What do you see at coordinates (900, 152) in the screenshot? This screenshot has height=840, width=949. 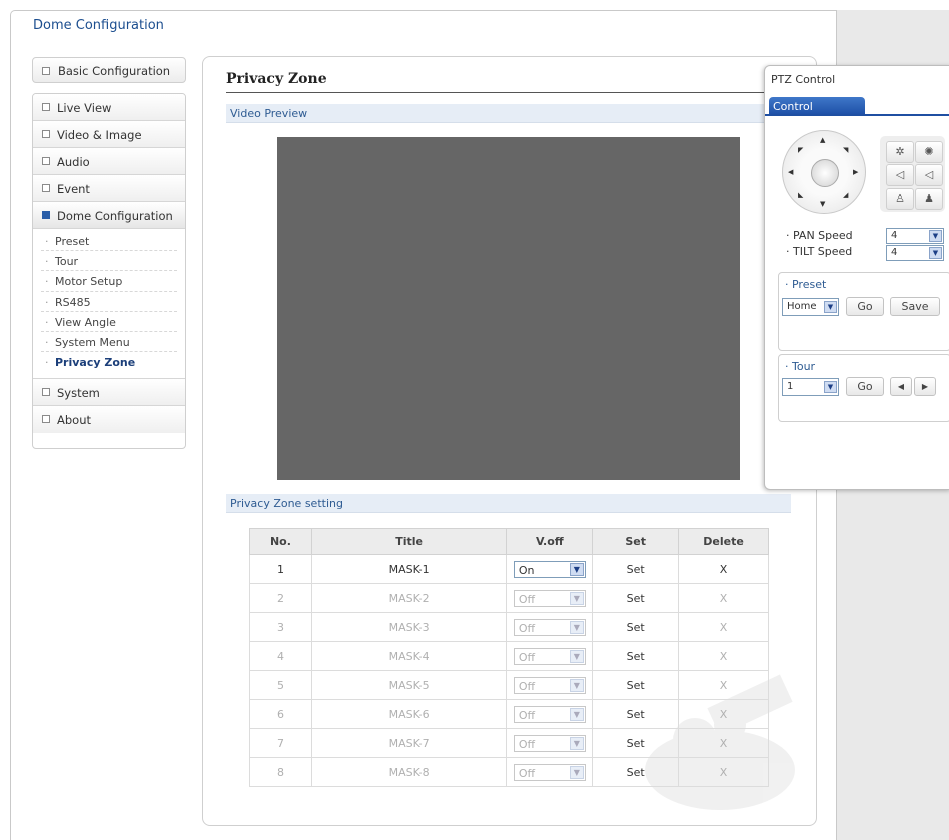 I see `focus-near-icon: ✲` at bounding box center [900, 152].